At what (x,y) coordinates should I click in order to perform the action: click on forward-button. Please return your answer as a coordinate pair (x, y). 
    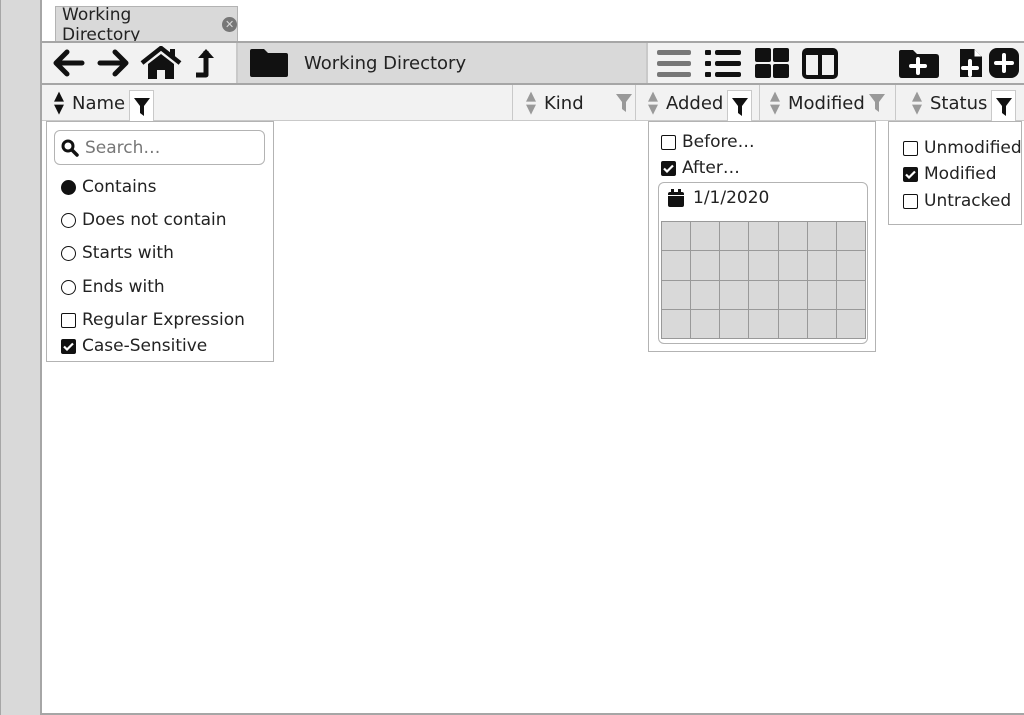
    Looking at the image, I should click on (113, 63).